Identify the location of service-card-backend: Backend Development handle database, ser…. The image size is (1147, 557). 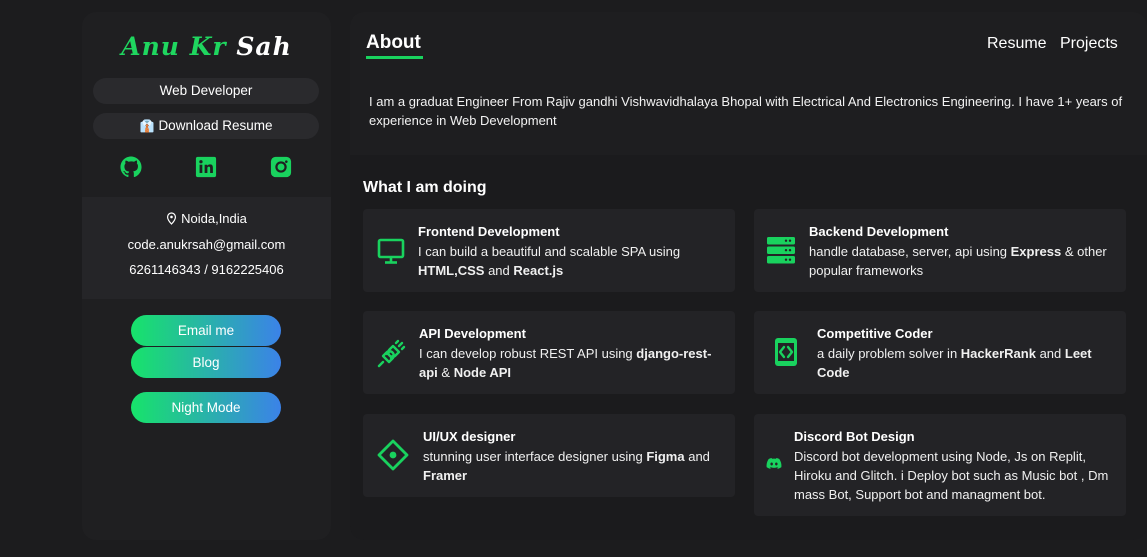
(940, 250).